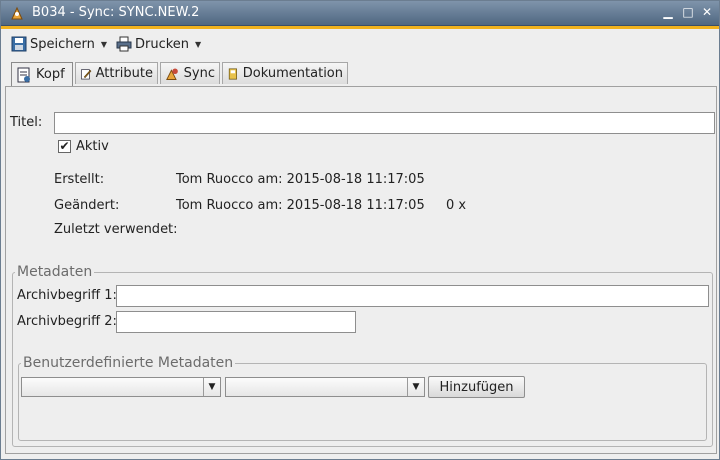  What do you see at coordinates (124, 73) in the screenshot?
I see `tab-label: Attribute` at bounding box center [124, 73].